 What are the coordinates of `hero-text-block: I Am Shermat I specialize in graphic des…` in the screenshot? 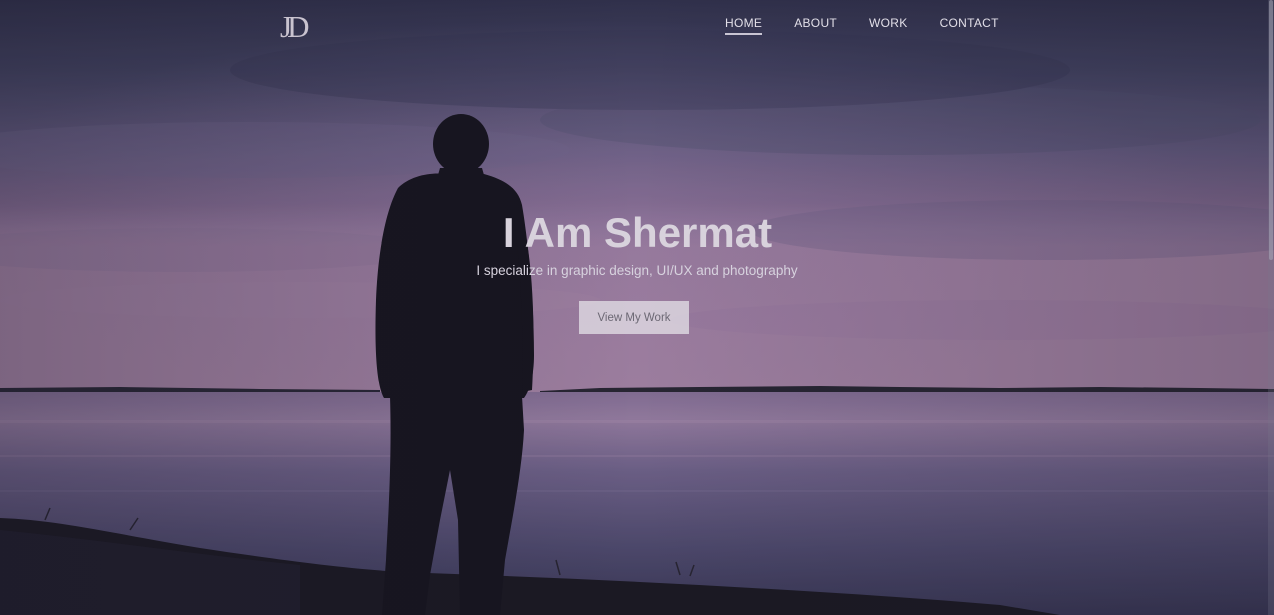 It's located at (637, 244).